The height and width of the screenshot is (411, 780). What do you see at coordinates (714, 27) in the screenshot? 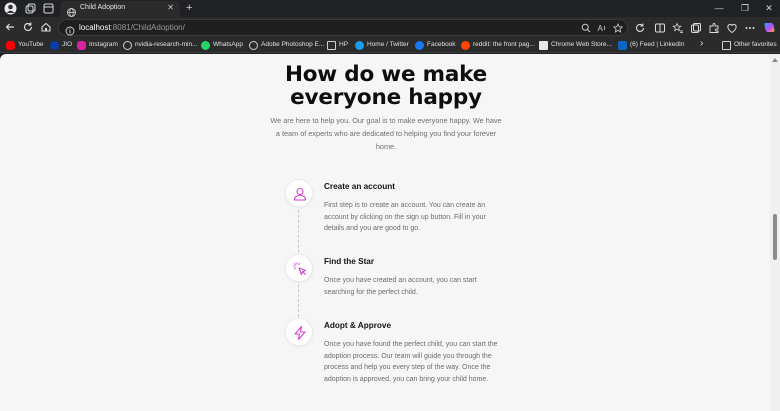
I see `extensions-icon` at bounding box center [714, 27].